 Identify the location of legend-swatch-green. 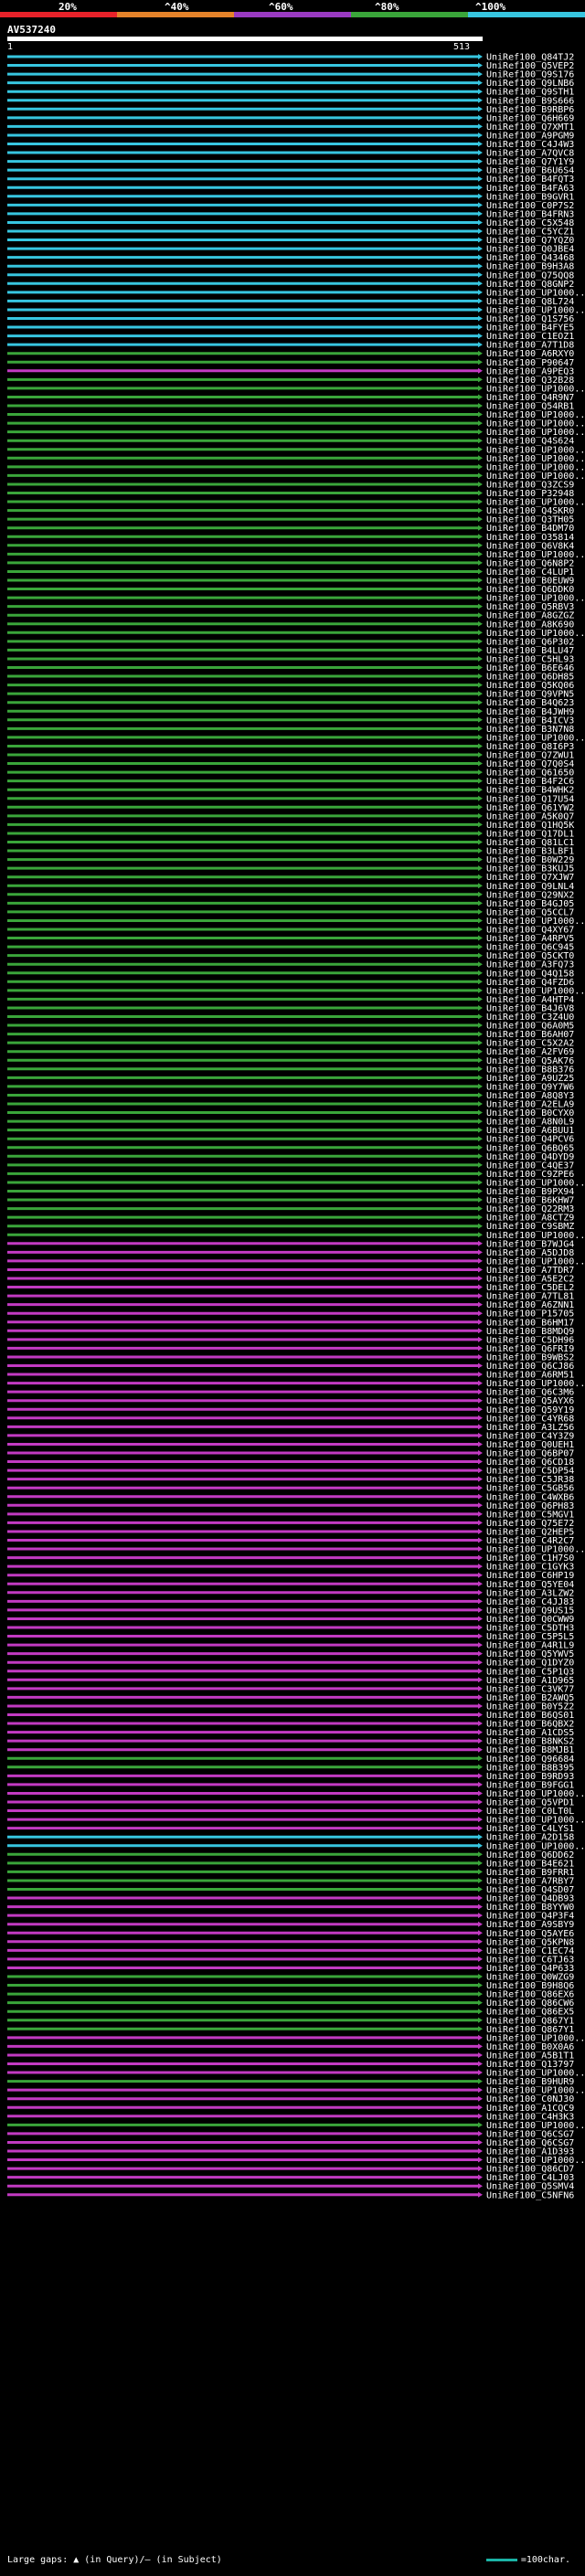
(410, 14).